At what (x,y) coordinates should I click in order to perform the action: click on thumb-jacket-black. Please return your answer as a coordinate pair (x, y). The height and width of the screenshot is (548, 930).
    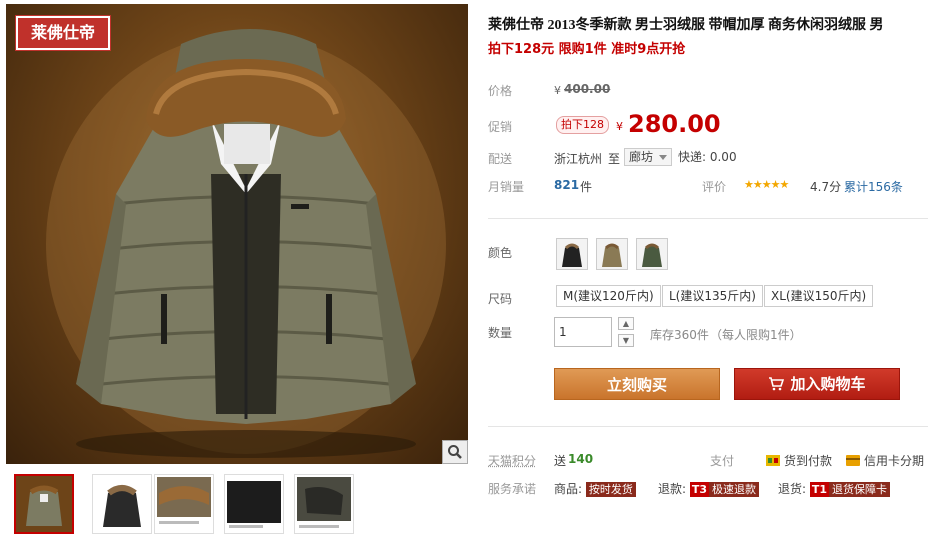
    Looking at the image, I should click on (122, 504).